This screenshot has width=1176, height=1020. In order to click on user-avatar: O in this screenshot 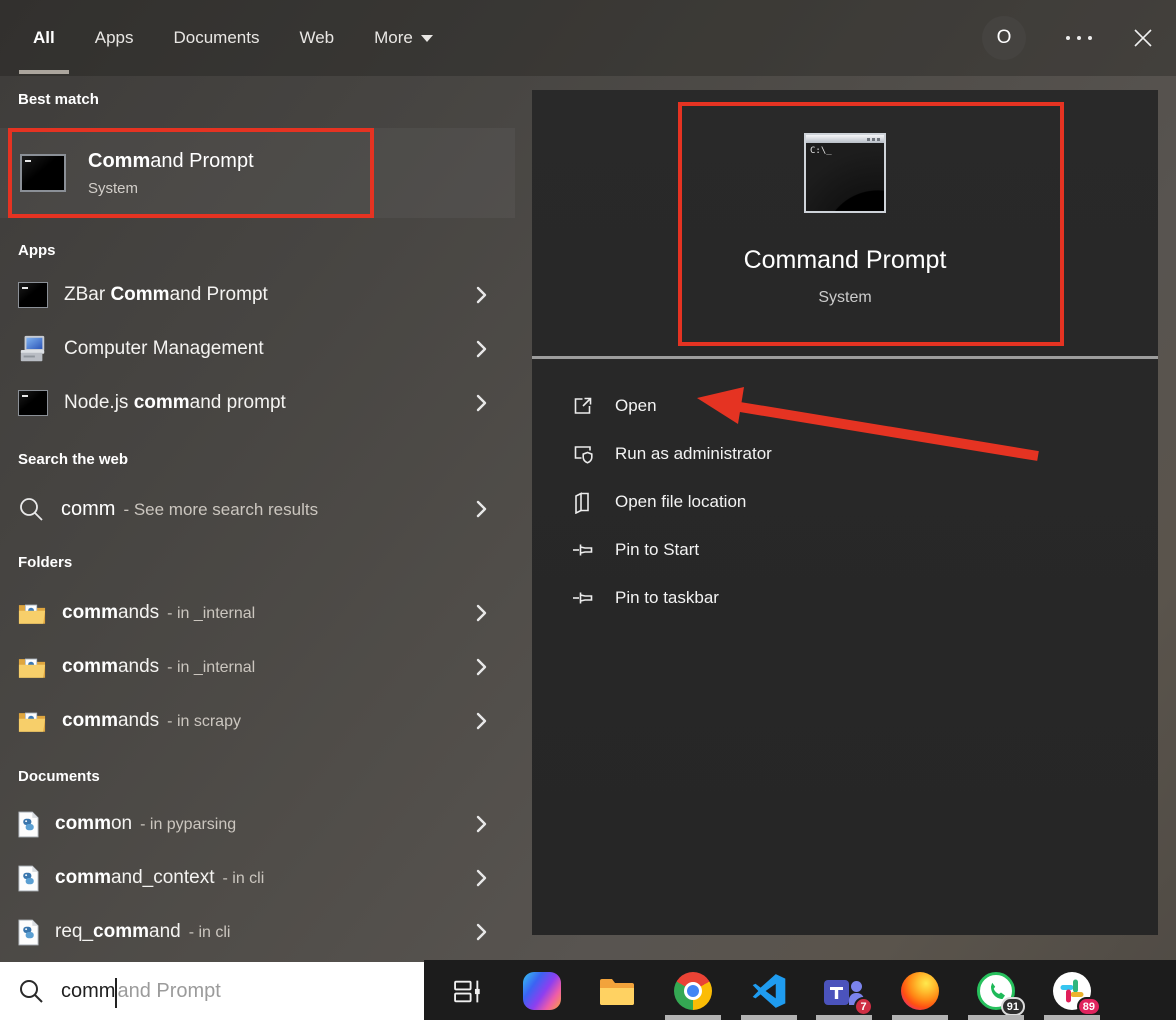, I will do `click(1004, 38)`.